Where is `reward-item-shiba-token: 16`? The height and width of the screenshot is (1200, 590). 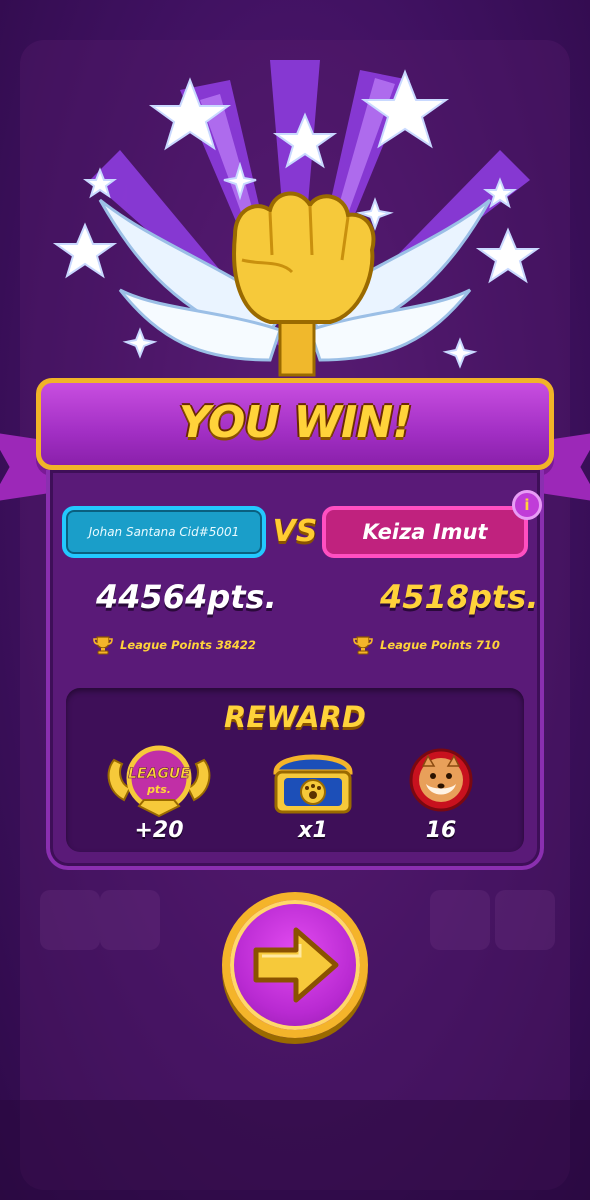 reward-item-shiba-token: 16 is located at coordinates (441, 792).